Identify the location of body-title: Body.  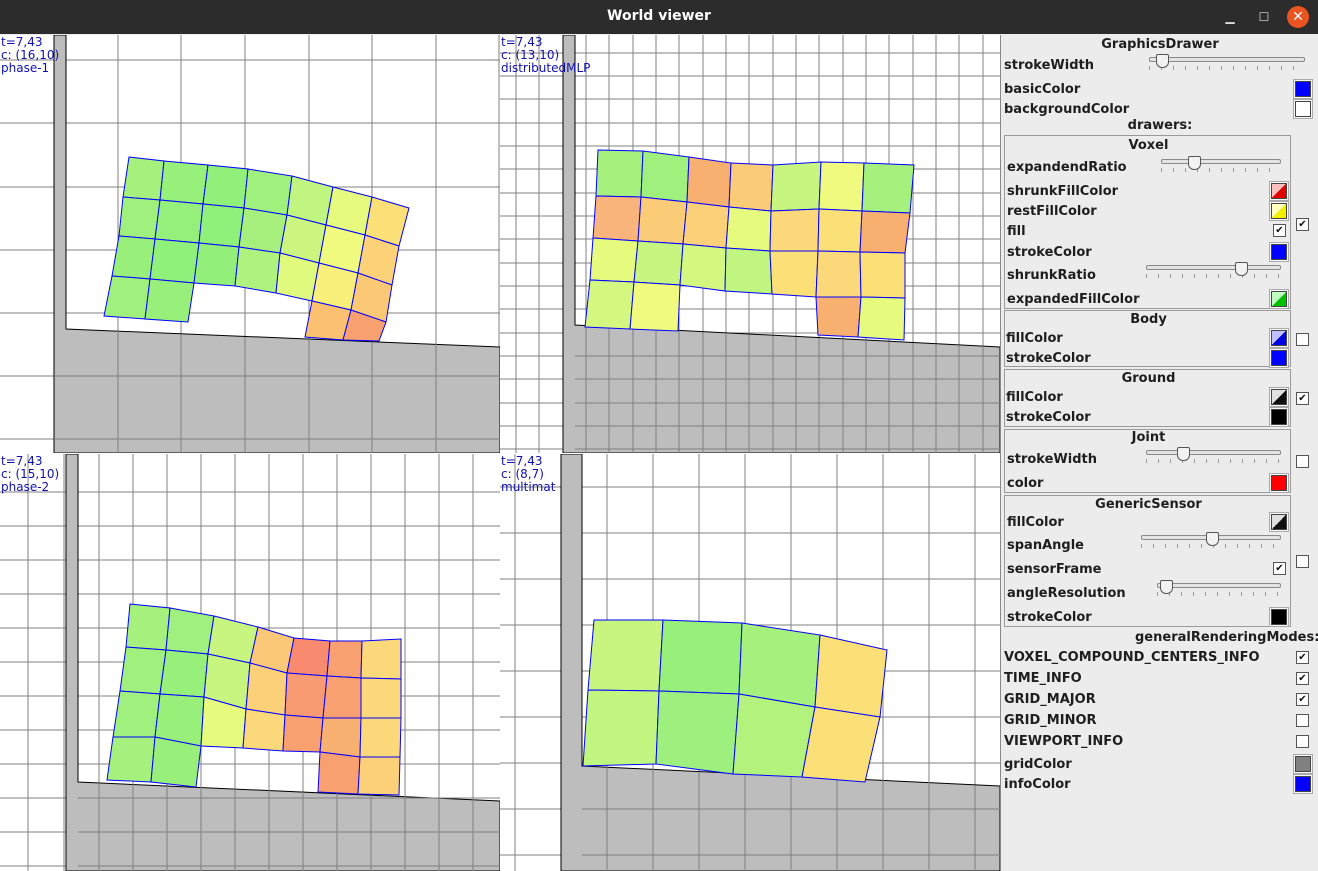
(1148, 319).